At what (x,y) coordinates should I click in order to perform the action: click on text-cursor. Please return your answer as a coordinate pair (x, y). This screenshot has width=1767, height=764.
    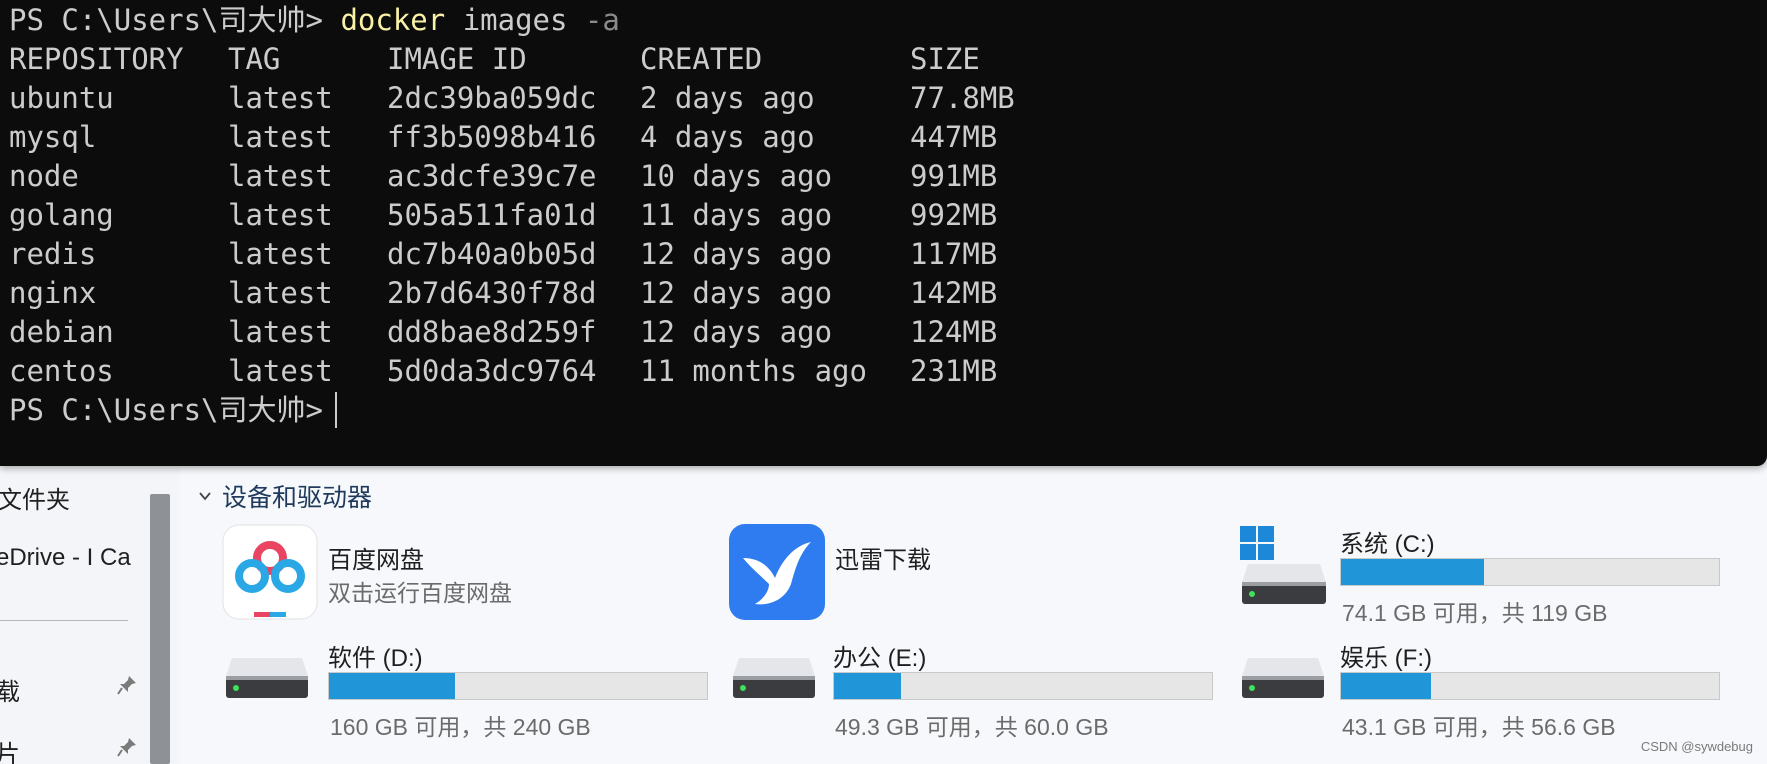
    Looking at the image, I should click on (335, 410).